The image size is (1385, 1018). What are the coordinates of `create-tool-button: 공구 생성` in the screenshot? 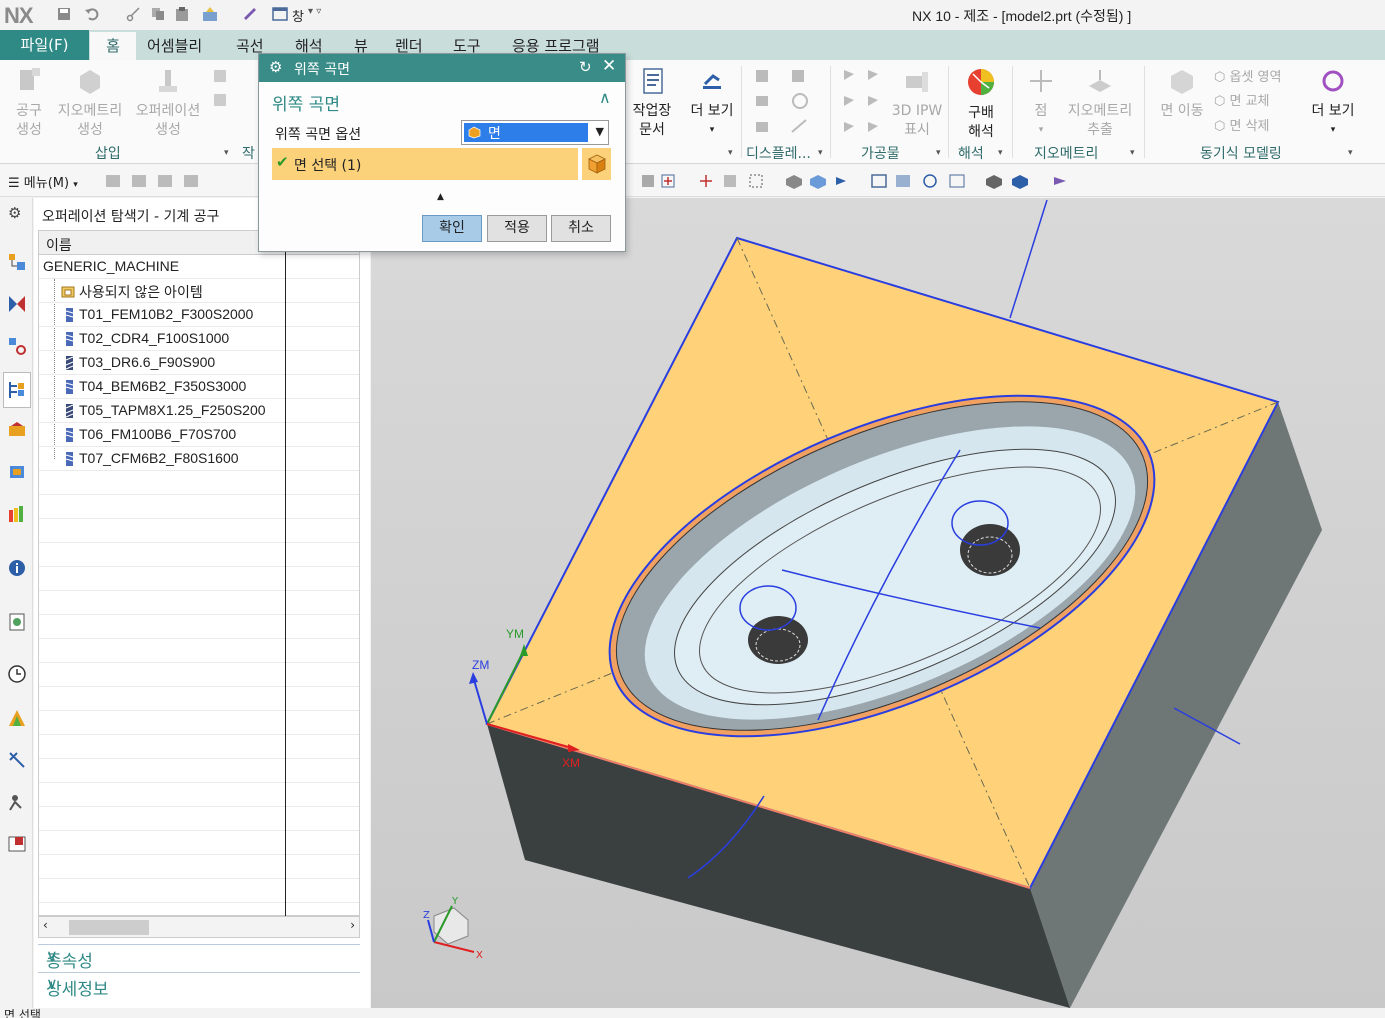 It's located at (29, 103).